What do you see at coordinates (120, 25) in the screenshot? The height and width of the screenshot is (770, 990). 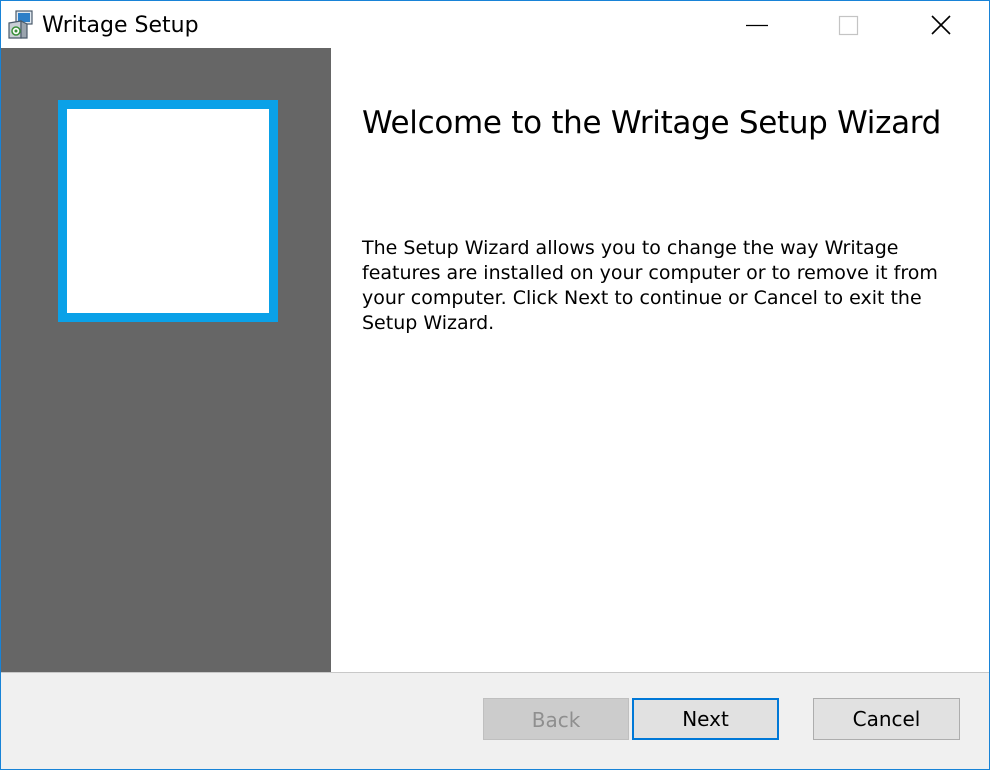 I see `window-title: Writage Setup` at bounding box center [120, 25].